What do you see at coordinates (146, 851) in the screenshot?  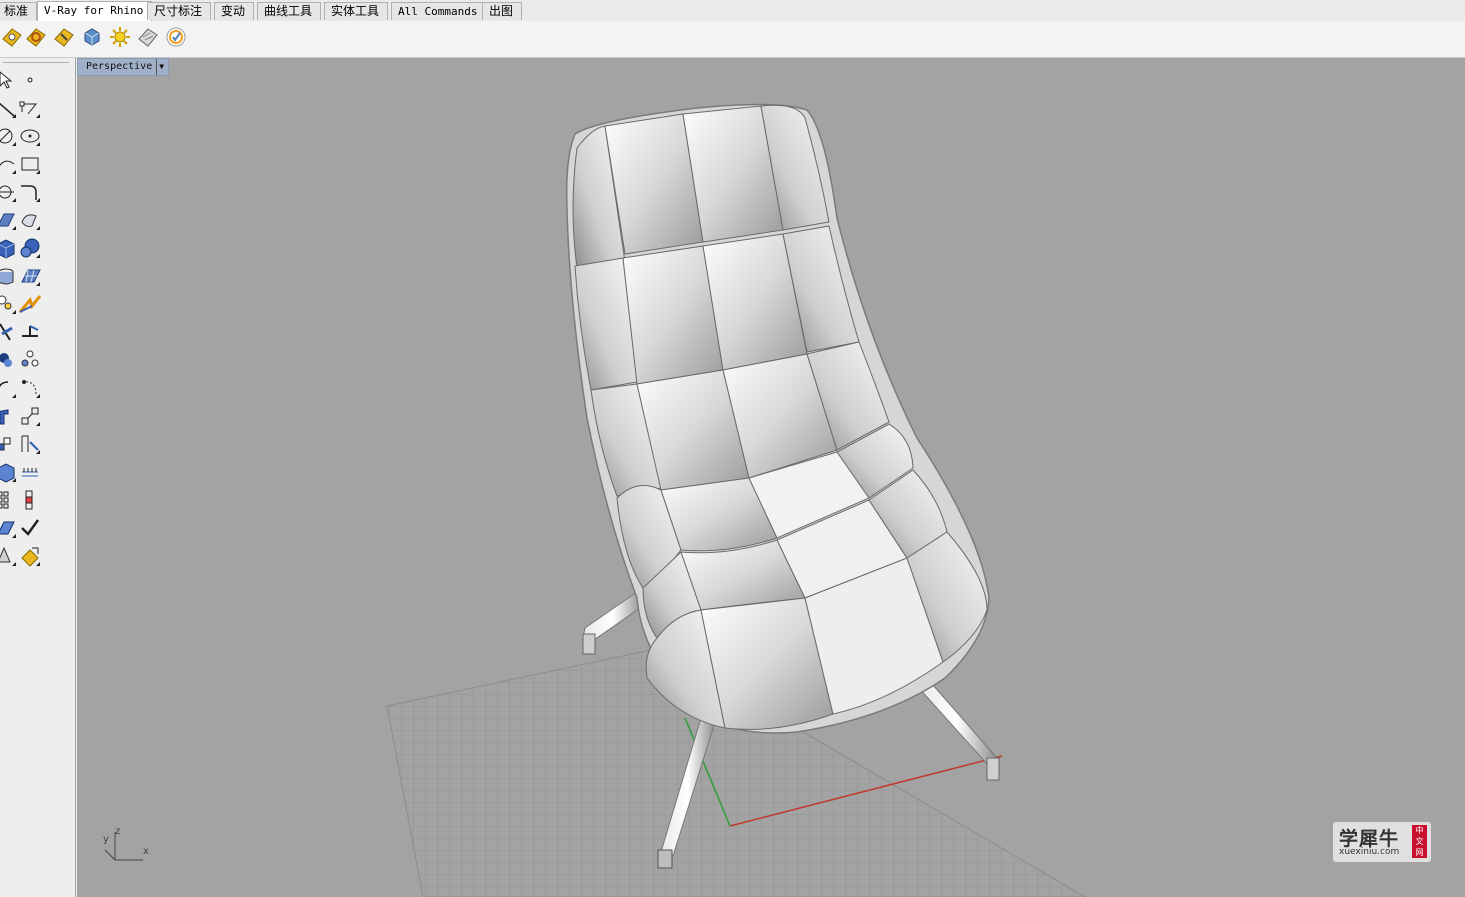 I see `axis-label-x: x` at bounding box center [146, 851].